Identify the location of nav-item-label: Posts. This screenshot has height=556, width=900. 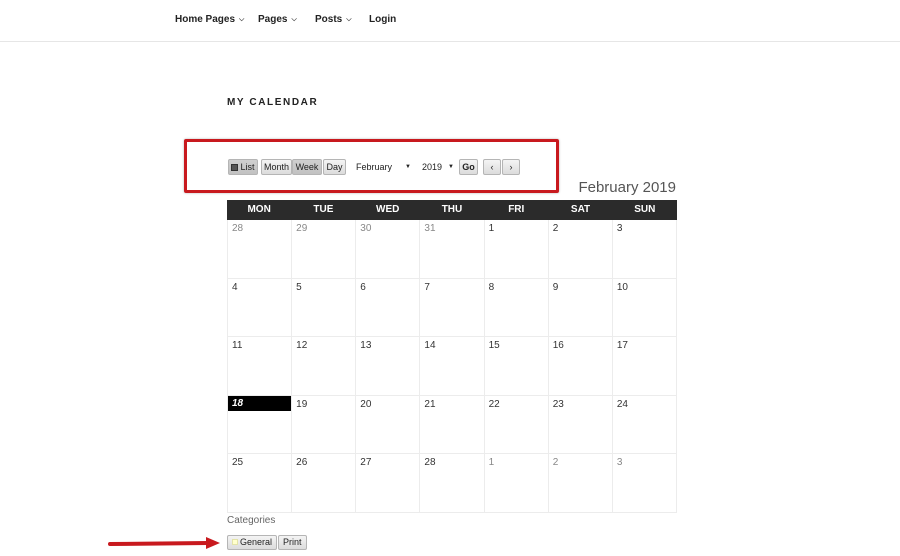
(329, 19).